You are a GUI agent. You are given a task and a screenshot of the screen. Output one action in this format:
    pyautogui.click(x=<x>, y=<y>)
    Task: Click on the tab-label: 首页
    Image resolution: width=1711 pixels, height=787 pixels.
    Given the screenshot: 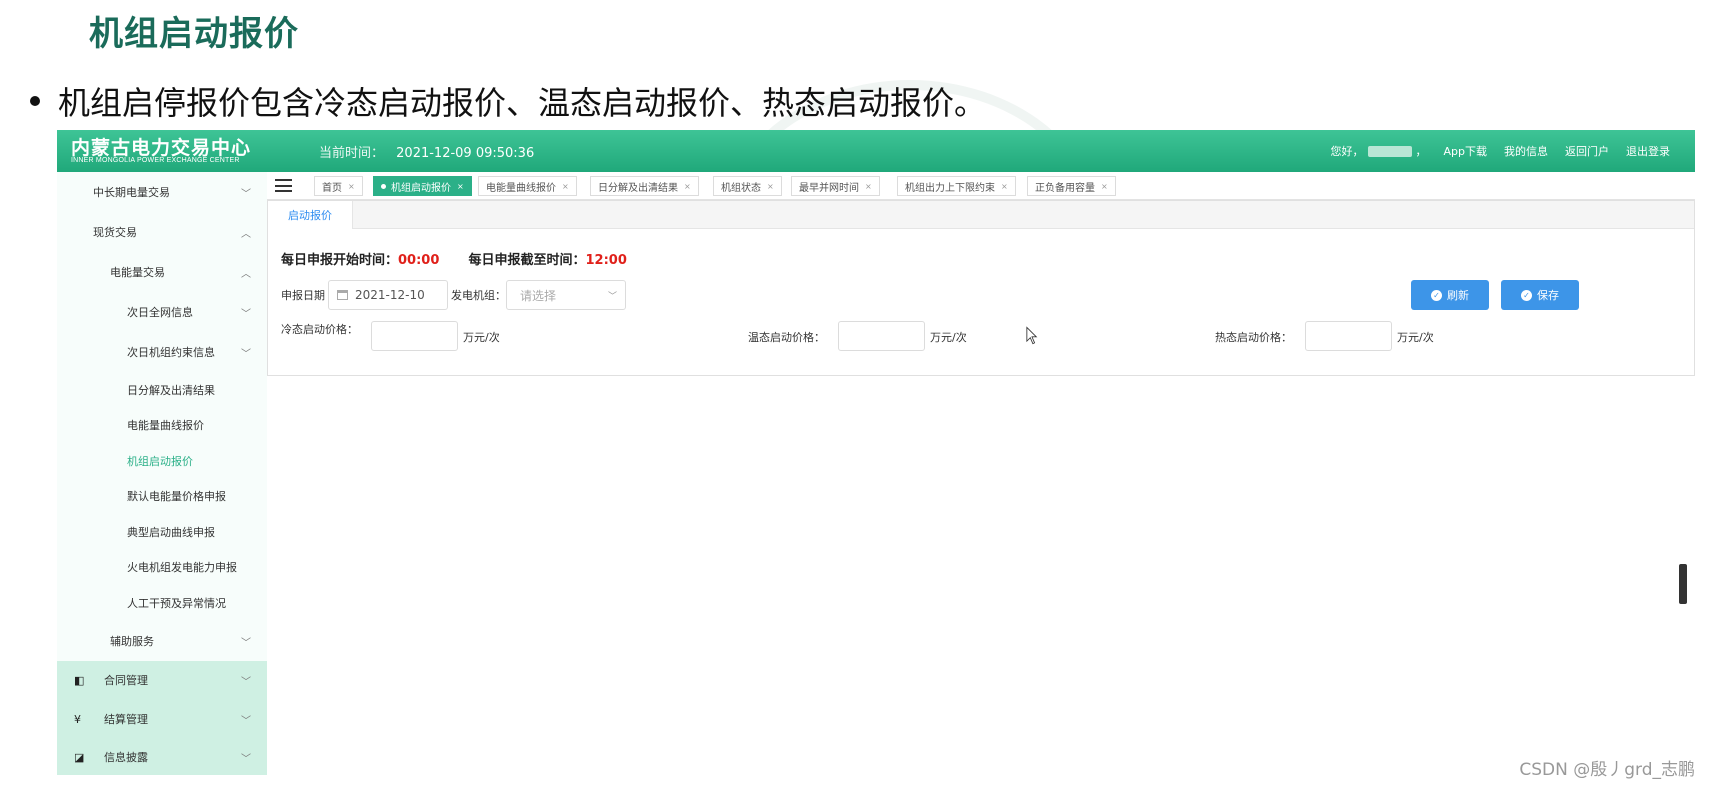 What is the action you would take?
    pyautogui.click(x=332, y=188)
    